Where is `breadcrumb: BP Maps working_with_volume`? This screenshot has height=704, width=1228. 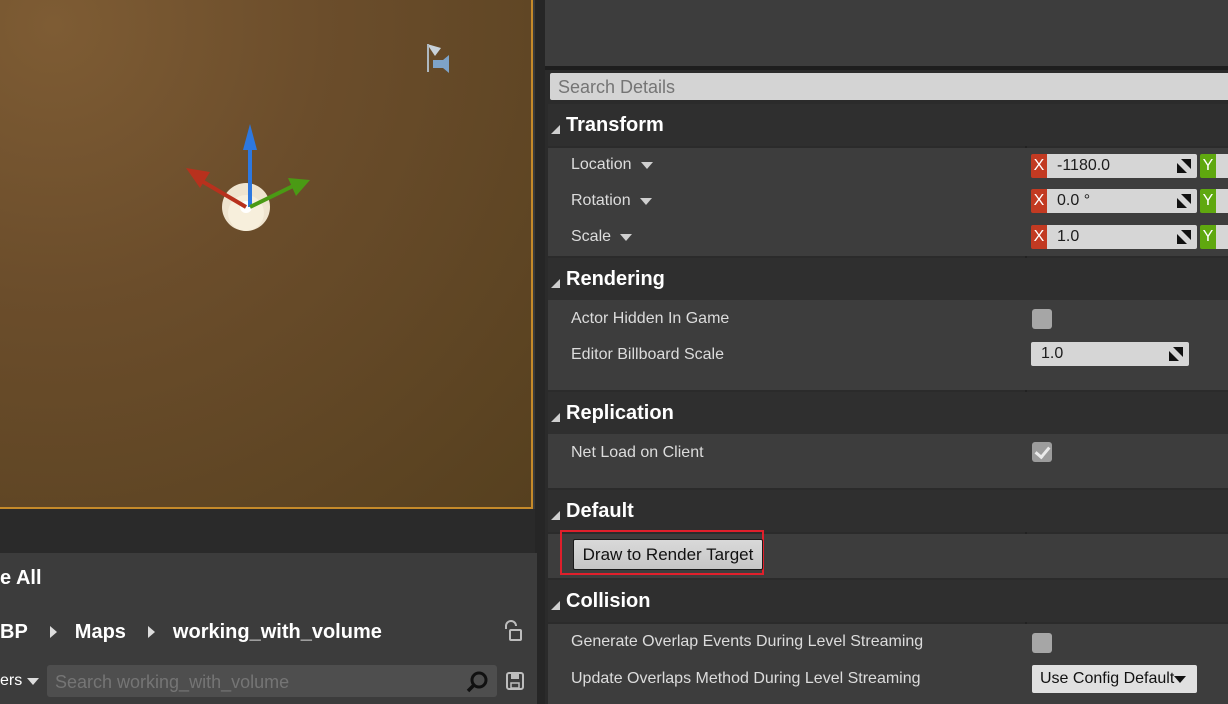
breadcrumb: BP Maps working_with_volume is located at coordinates (191, 632).